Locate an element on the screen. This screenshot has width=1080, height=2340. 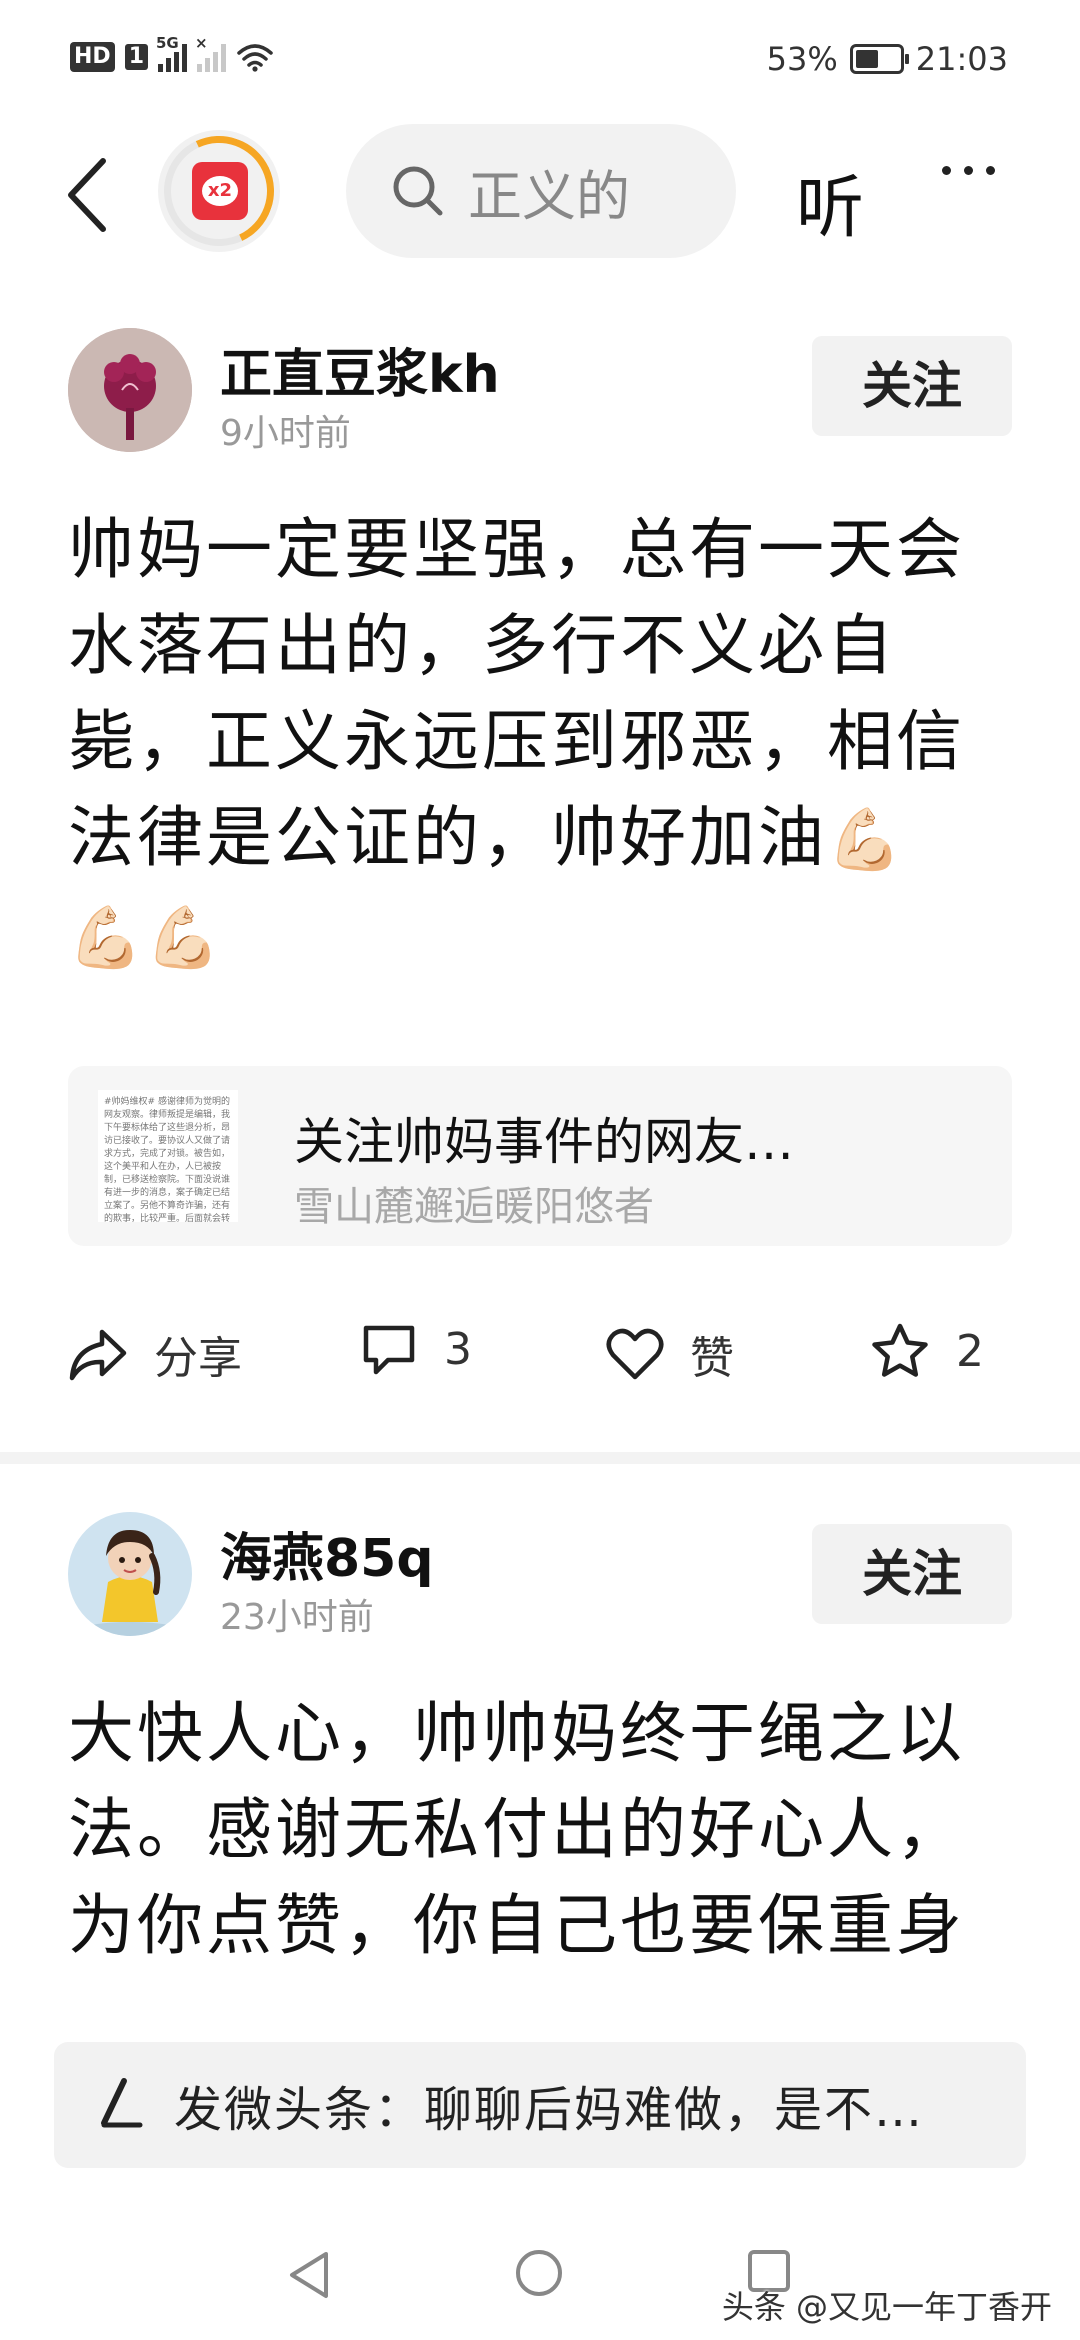
pen-icon is located at coordinates (122, 2103).